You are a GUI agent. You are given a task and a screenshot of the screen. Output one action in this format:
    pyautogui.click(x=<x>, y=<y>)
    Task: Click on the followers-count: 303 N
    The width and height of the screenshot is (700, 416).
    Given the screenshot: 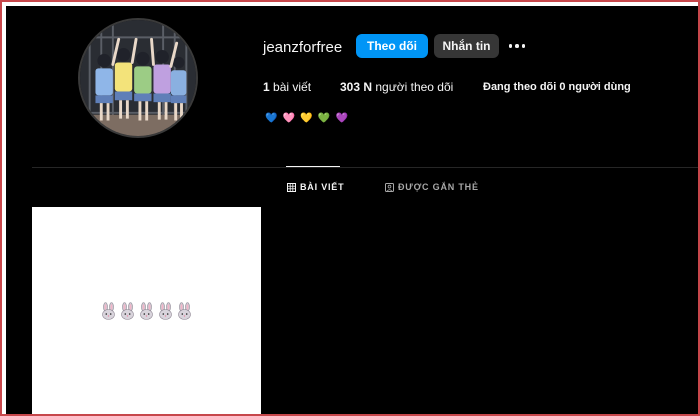 What is the action you would take?
    pyautogui.click(x=356, y=87)
    